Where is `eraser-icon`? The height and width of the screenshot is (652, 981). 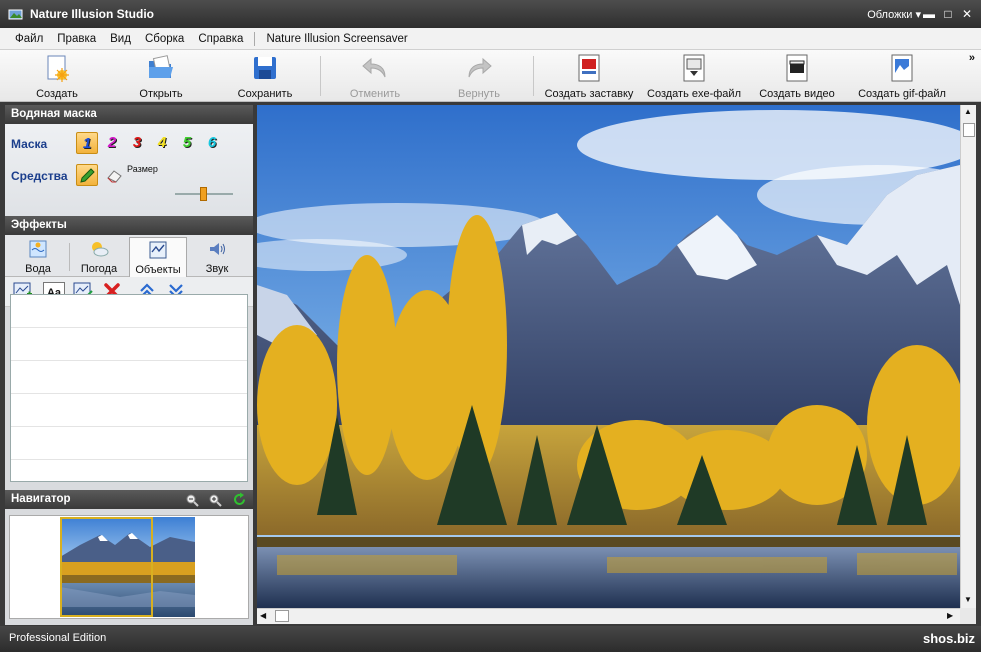
eraser-icon is located at coordinates (115, 176).